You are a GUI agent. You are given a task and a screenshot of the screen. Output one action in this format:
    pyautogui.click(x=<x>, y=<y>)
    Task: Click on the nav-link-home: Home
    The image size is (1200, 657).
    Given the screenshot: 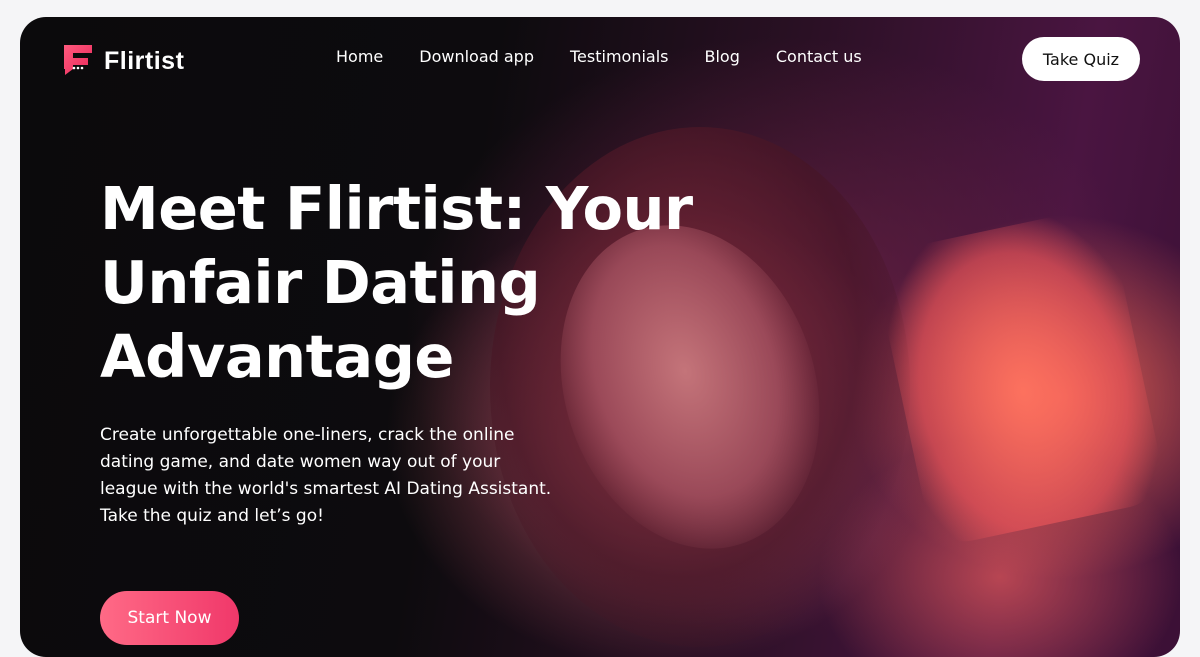 What is the action you would take?
    pyautogui.click(x=359, y=56)
    